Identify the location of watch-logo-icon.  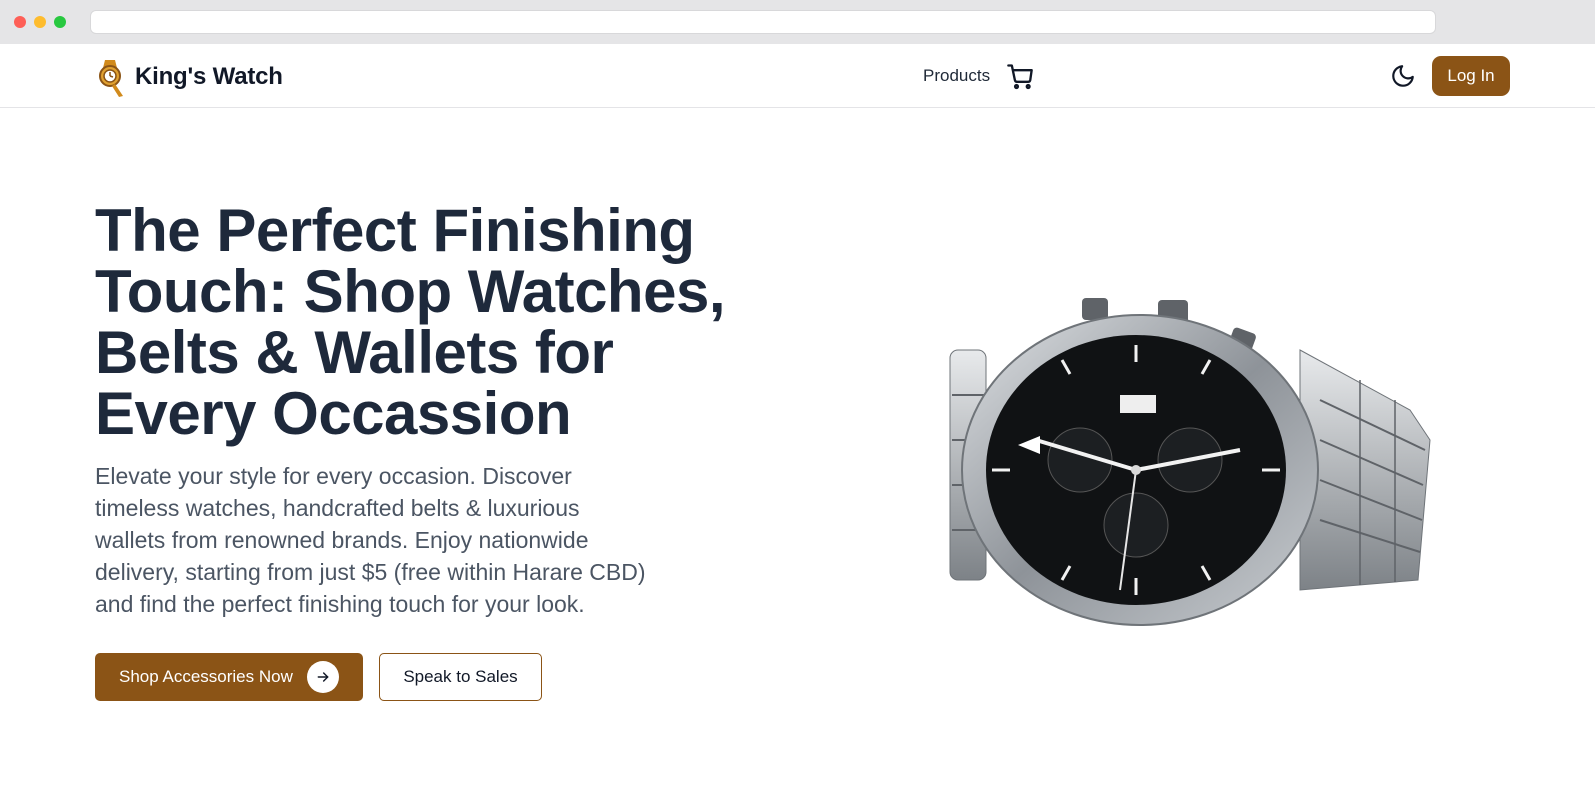
(111, 78).